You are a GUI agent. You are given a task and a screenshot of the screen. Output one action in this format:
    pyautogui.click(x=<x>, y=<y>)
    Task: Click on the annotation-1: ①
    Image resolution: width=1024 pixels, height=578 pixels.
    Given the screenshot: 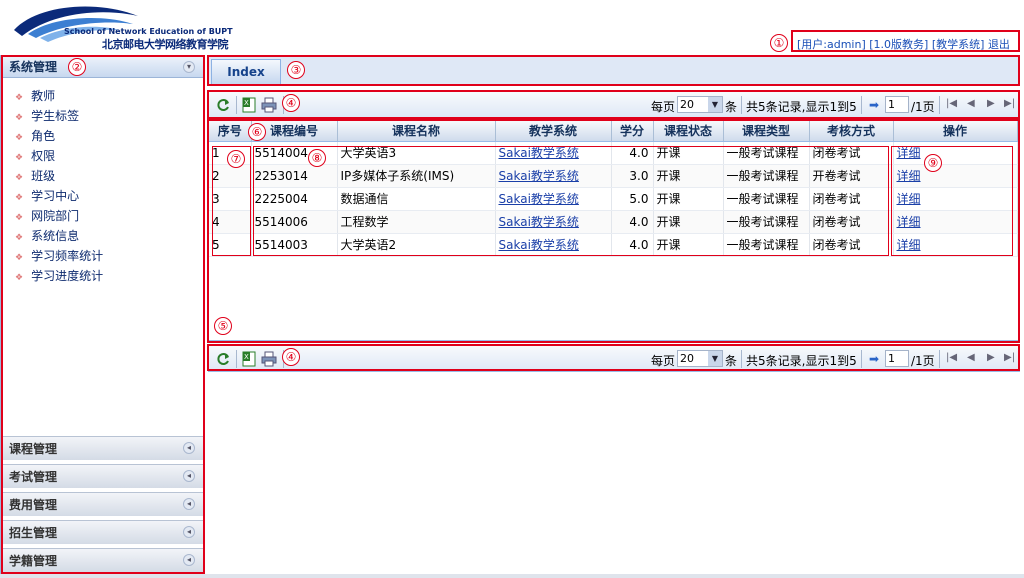 What is the action you would take?
    pyautogui.click(x=779, y=43)
    